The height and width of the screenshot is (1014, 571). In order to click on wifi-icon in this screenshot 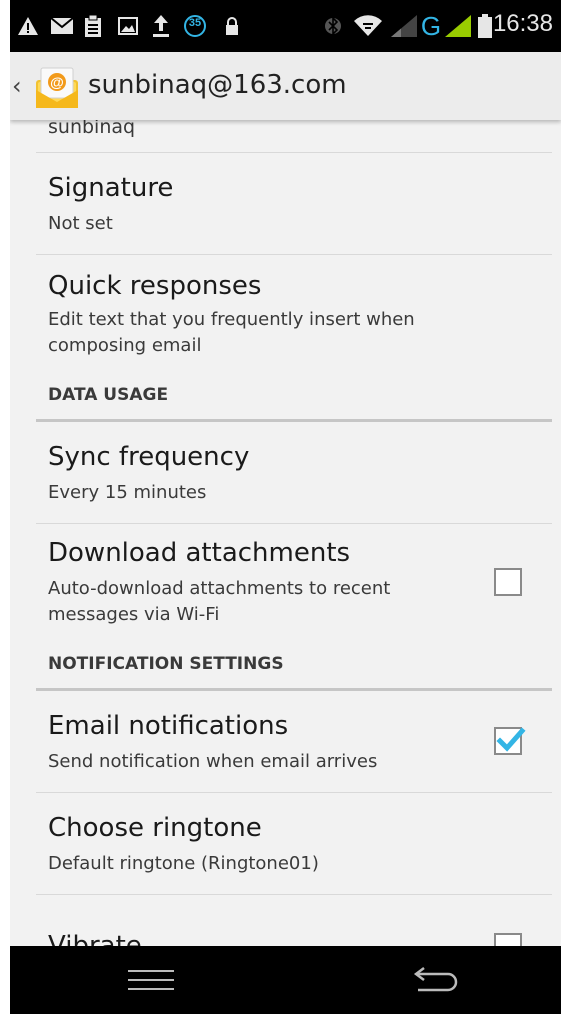, I will do `click(368, 26)`.